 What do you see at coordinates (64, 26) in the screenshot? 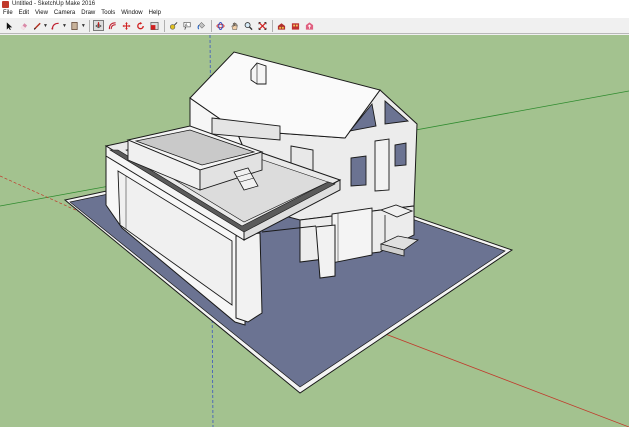
I see `arc-tool-dropdown-icon: ▼` at bounding box center [64, 26].